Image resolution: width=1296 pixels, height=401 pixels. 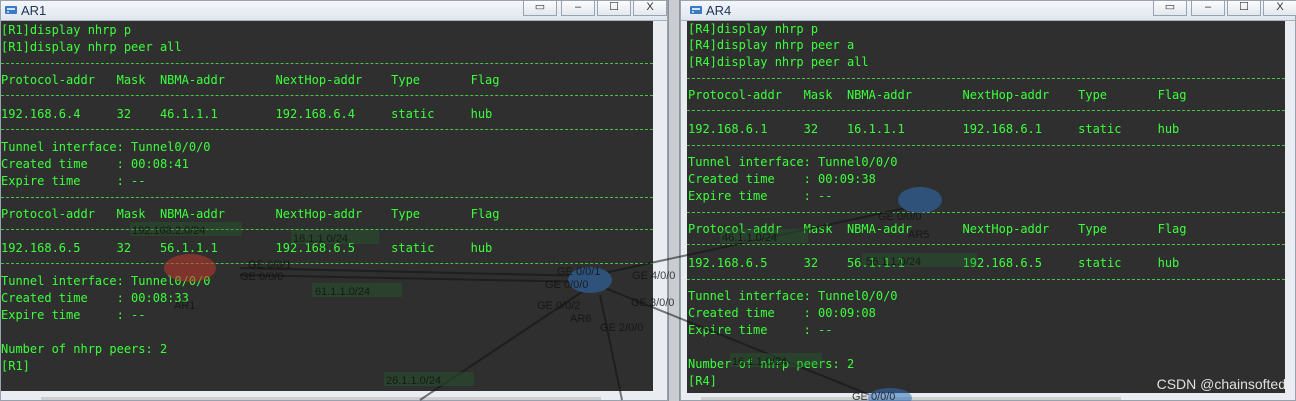 What do you see at coordinates (15, 366) in the screenshot?
I see `command-prompt: [R1]` at bounding box center [15, 366].